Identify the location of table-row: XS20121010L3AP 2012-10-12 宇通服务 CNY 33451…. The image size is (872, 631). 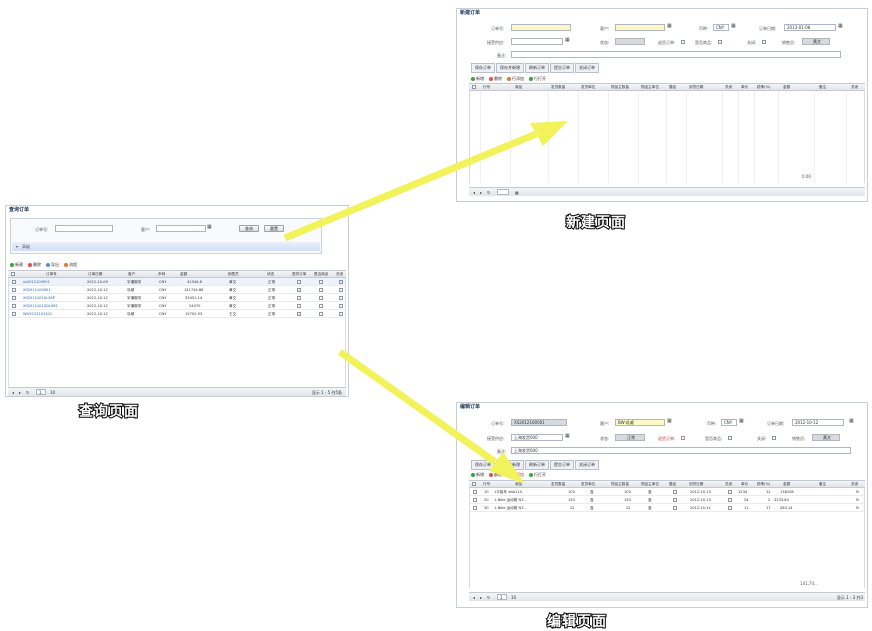
(177, 298).